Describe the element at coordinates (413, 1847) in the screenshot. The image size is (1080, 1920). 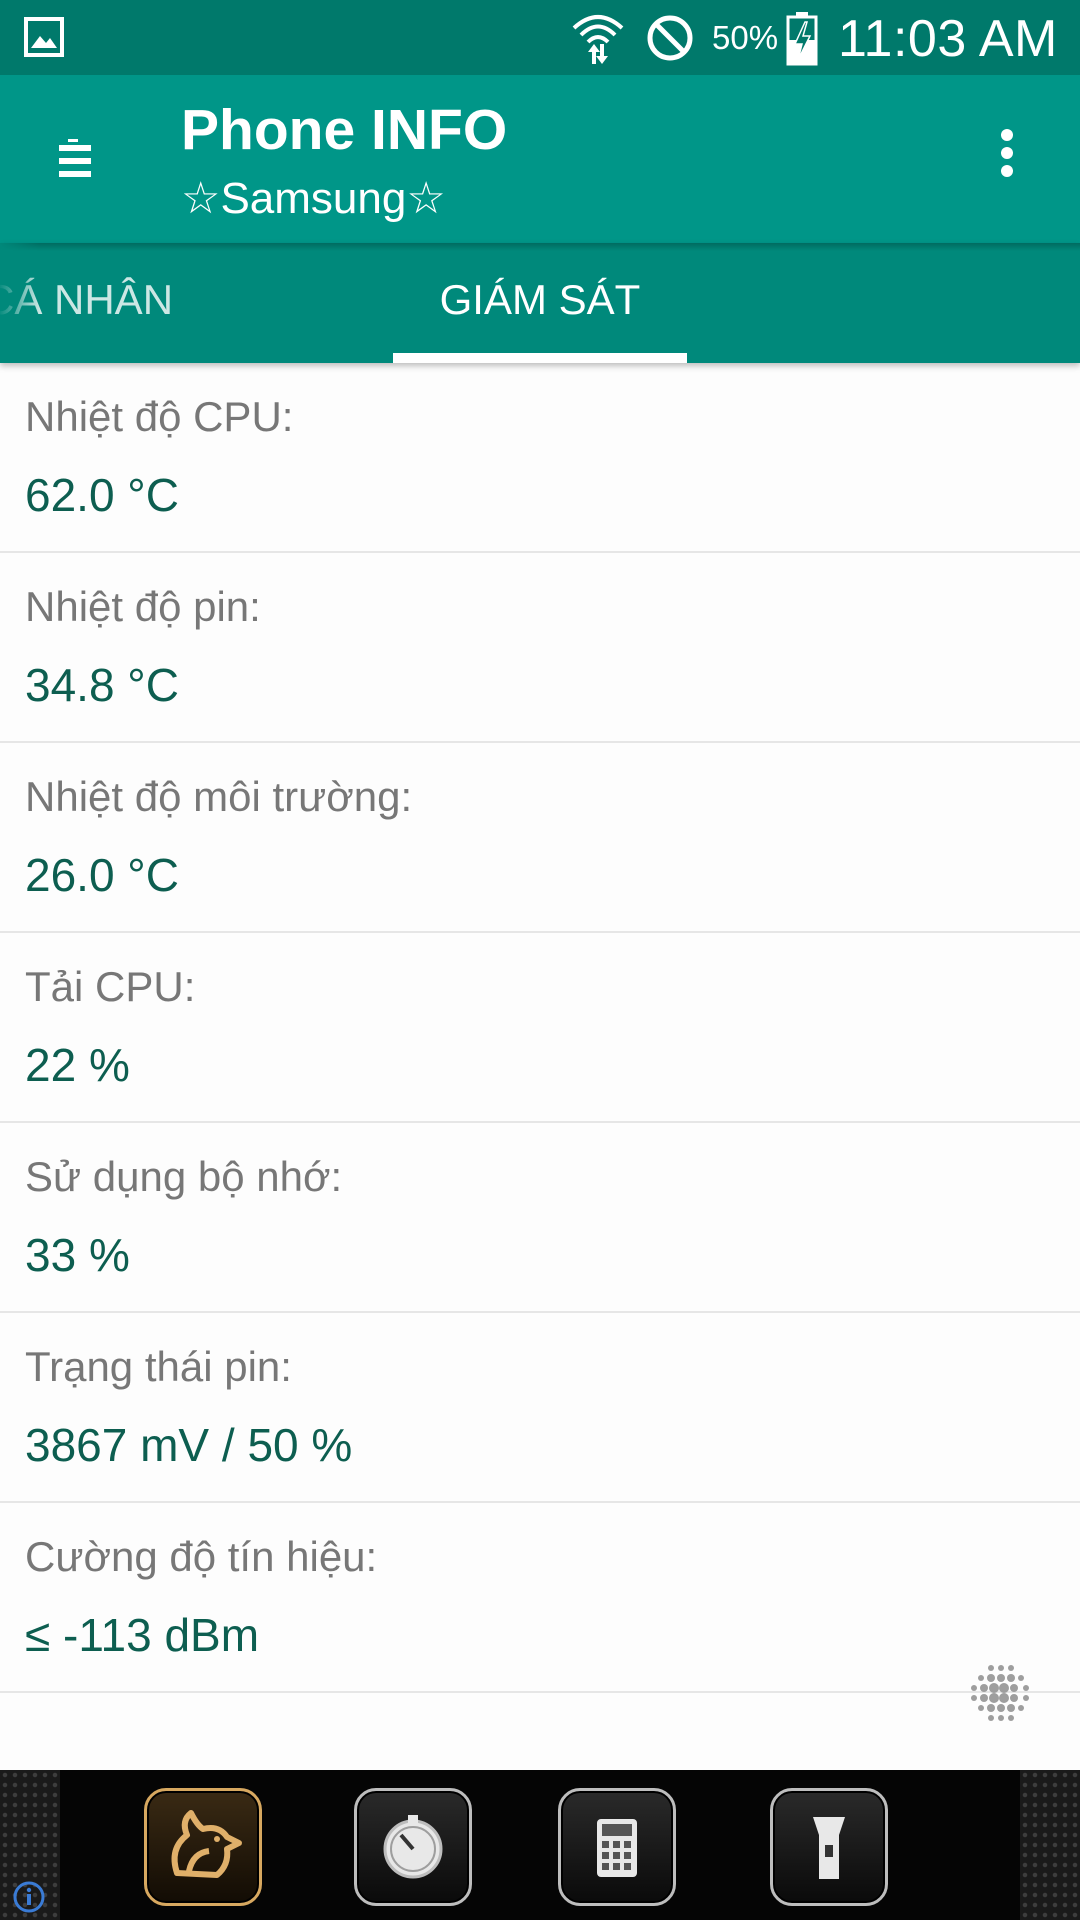
I see `stopwatch-icon` at that location.